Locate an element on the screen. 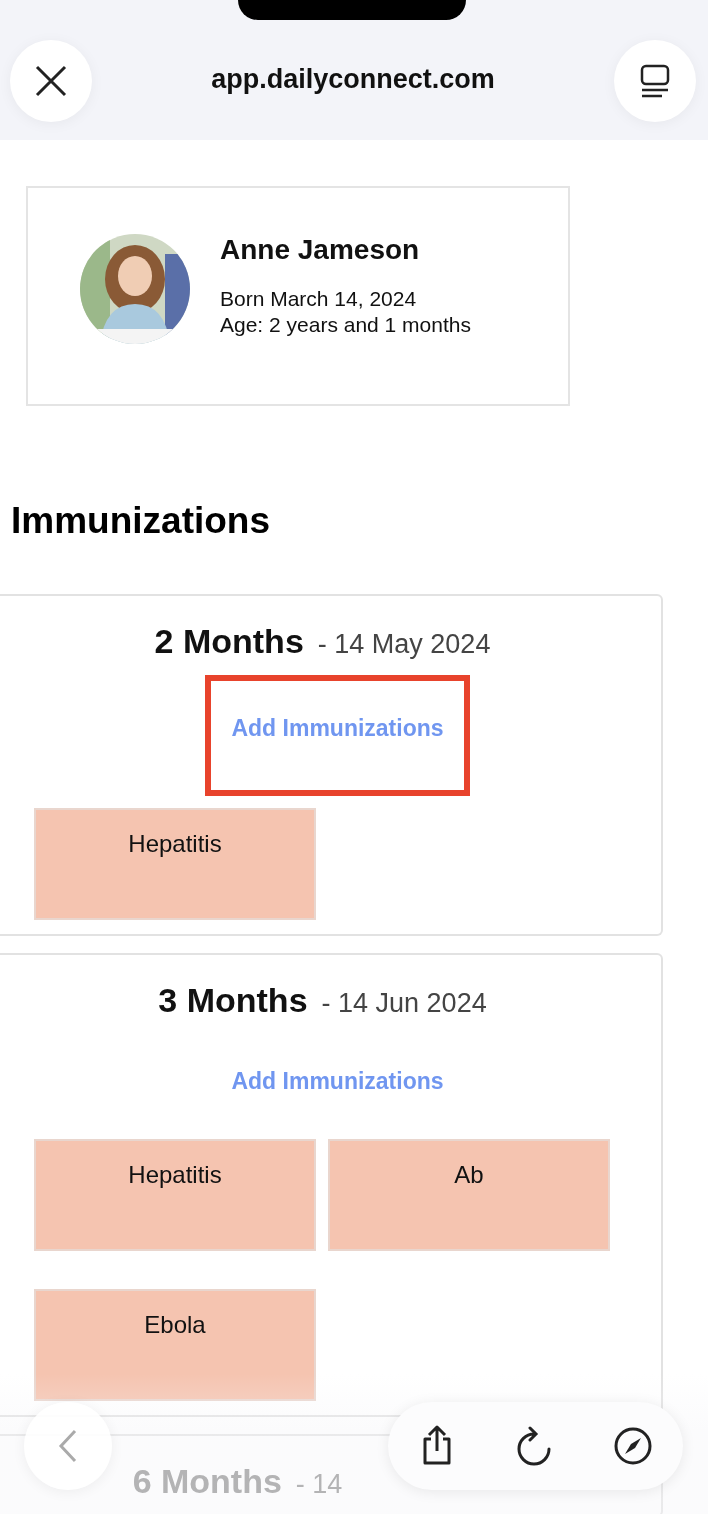  age-title: 3 Months is located at coordinates (233, 1000).